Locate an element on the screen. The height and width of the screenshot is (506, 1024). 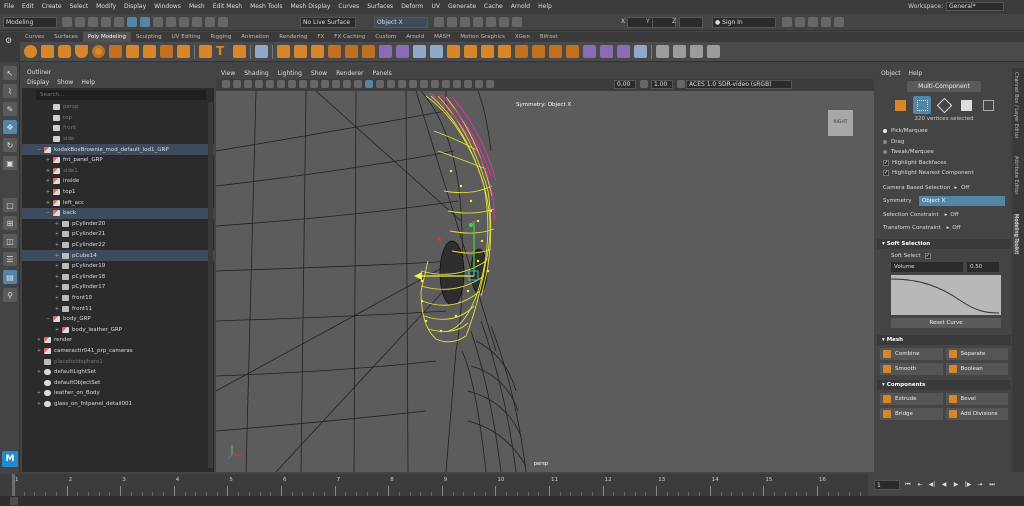
pick-option-pick-marquee: Pick/Marquee is located at coordinates (944, 131).